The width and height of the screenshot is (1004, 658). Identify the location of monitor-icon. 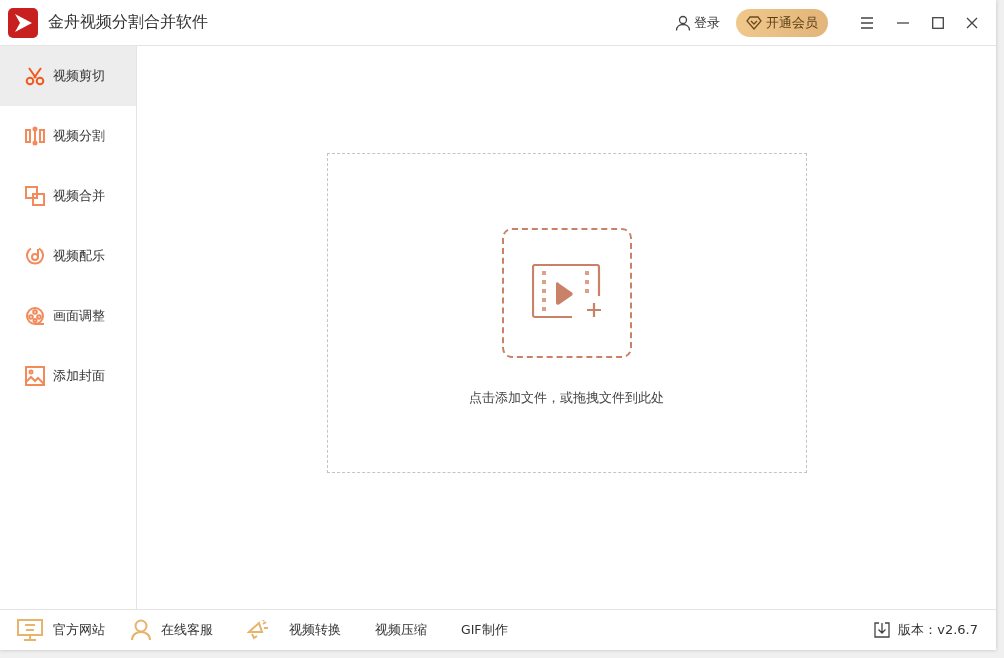
(30, 630).